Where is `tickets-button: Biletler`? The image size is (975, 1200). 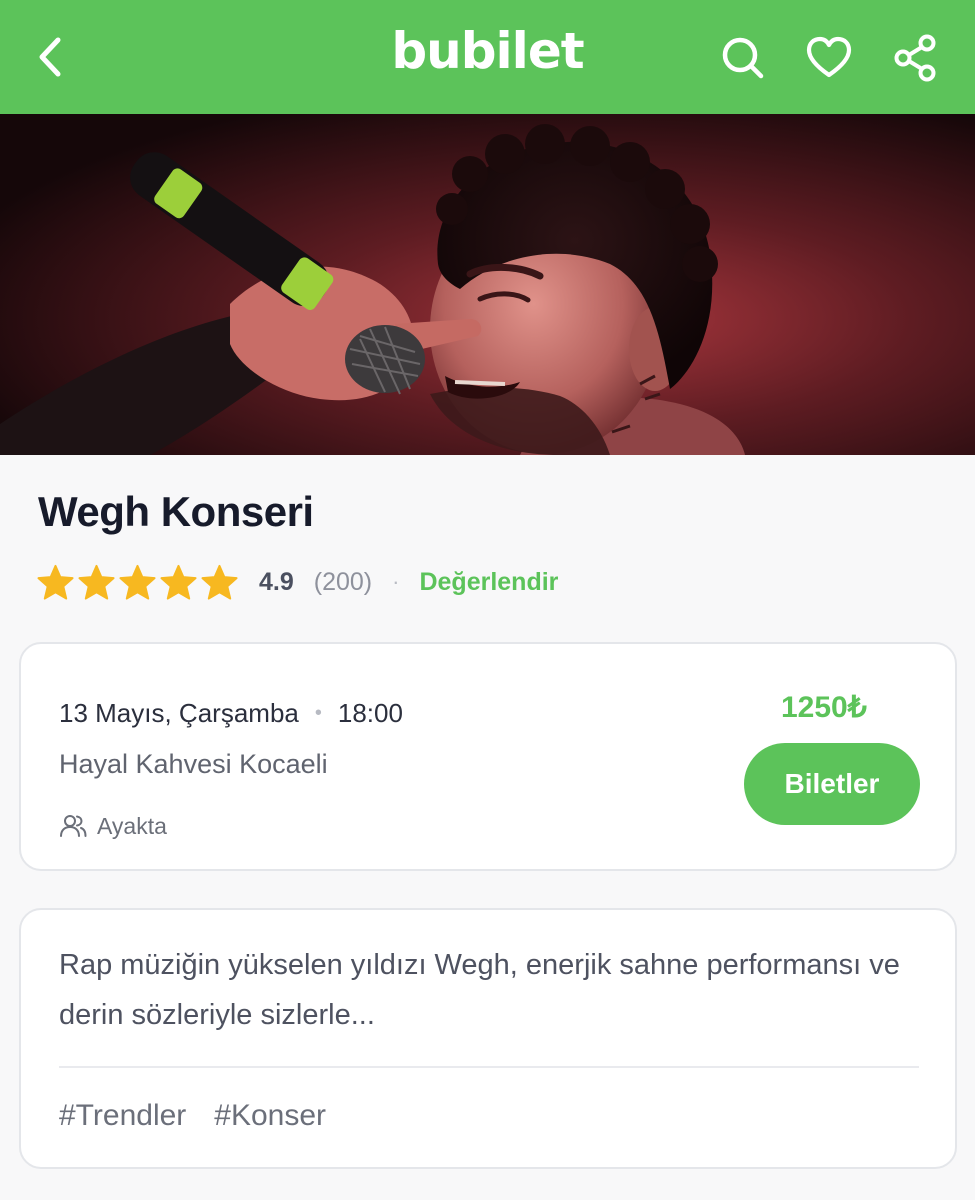
tickets-button: Biletler is located at coordinates (832, 784).